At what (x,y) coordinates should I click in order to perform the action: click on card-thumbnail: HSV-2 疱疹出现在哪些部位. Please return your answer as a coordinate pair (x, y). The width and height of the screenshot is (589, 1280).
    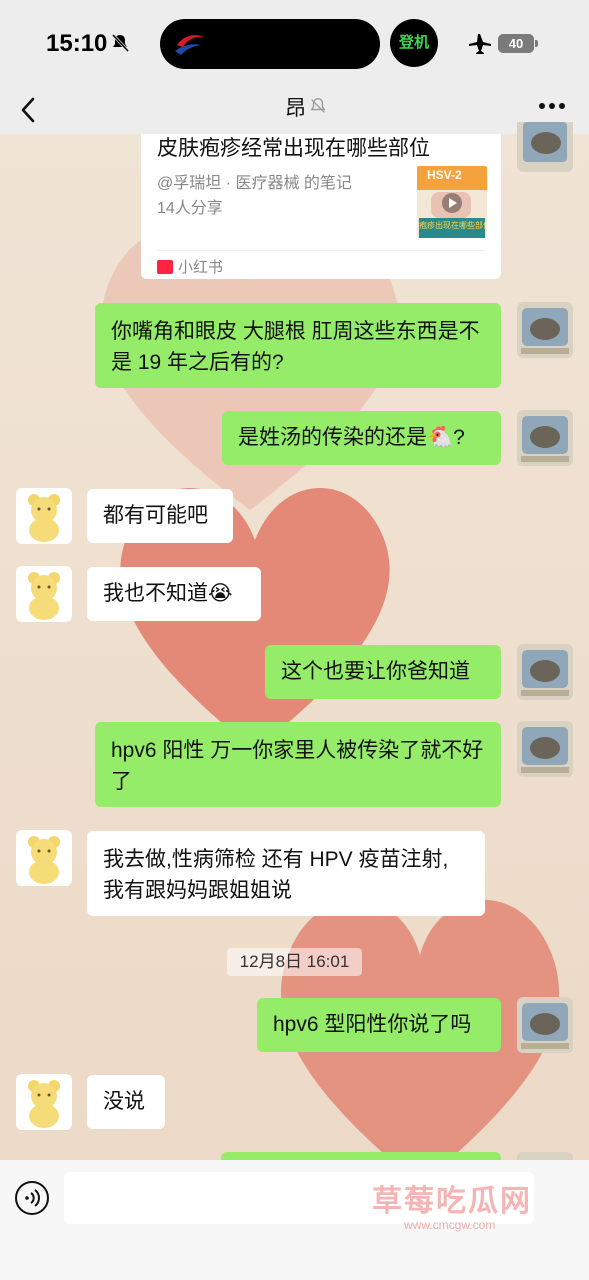
    Looking at the image, I should click on (452, 202).